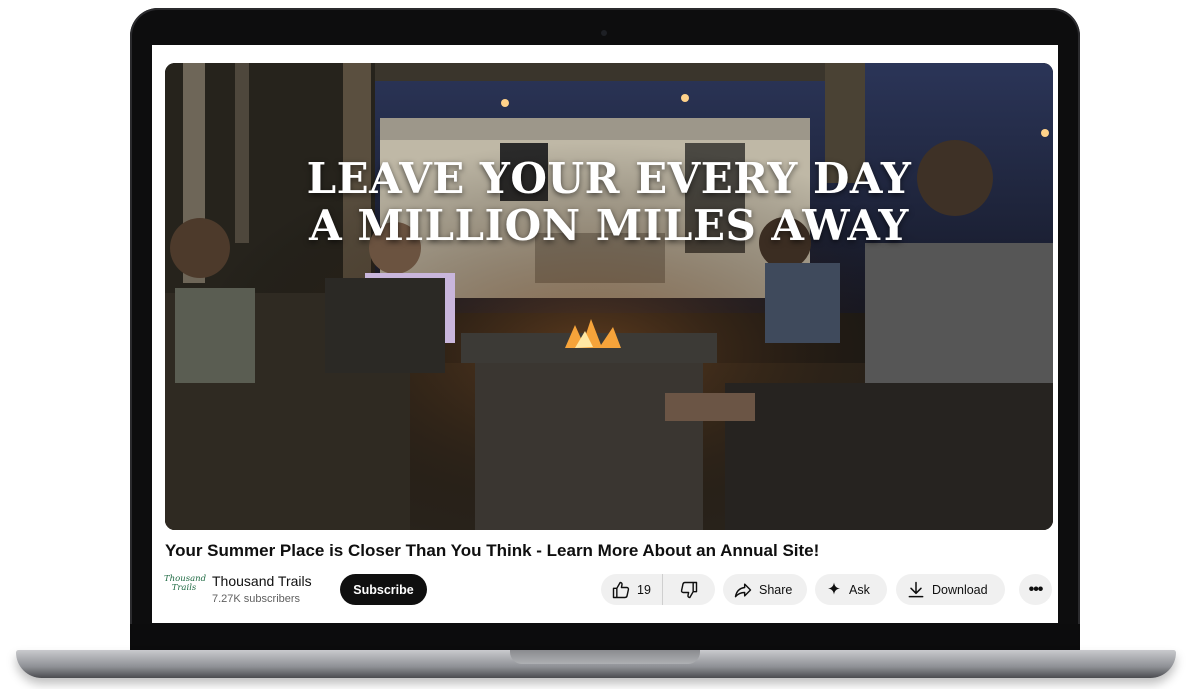 This screenshot has height=689, width=1187. Describe the element at coordinates (916, 589) in the screenshot. I see `download-icon` at that location.